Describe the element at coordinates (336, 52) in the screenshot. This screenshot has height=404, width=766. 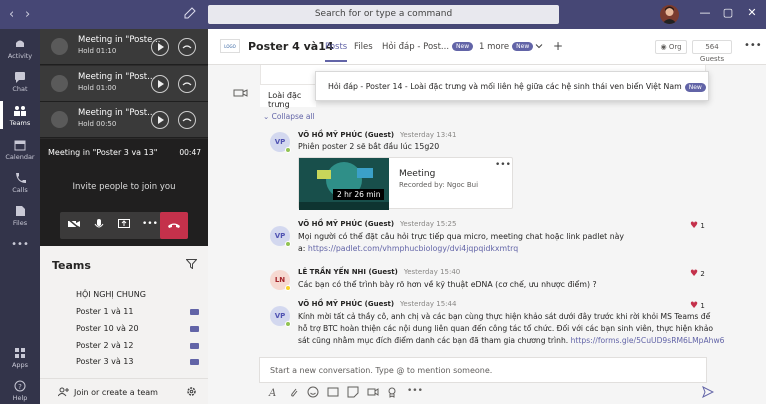
I see `tab-posts: Posts` at that location.